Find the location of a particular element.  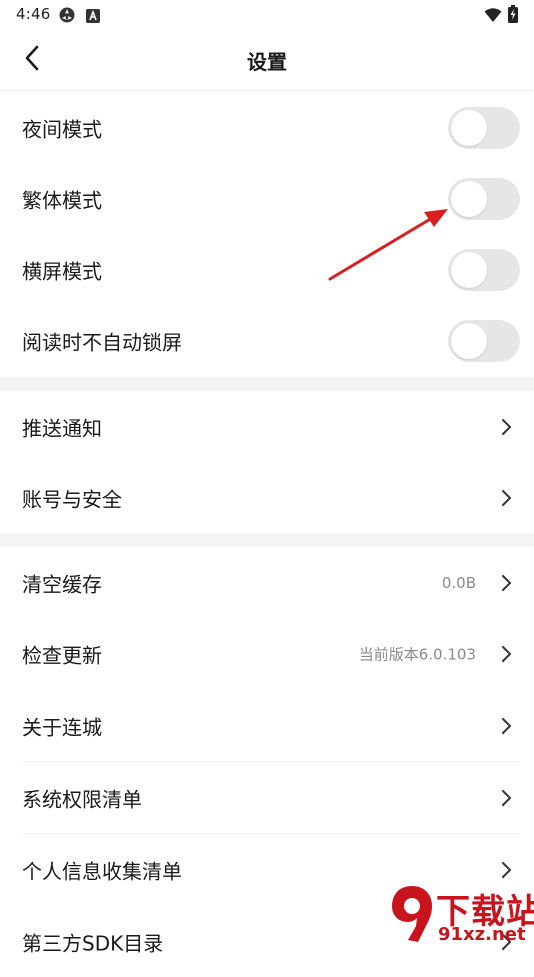

account-settings-section: 推送通知 账号与安全 is located at coordinates (267, 462).